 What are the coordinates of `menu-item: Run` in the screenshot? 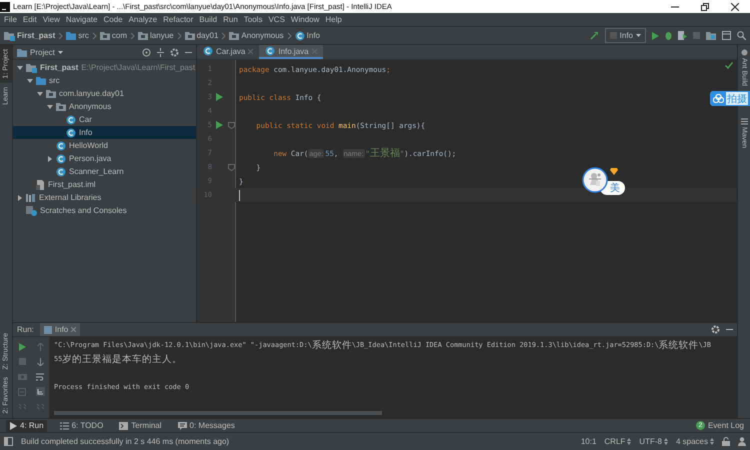 It's located at (230, 19).